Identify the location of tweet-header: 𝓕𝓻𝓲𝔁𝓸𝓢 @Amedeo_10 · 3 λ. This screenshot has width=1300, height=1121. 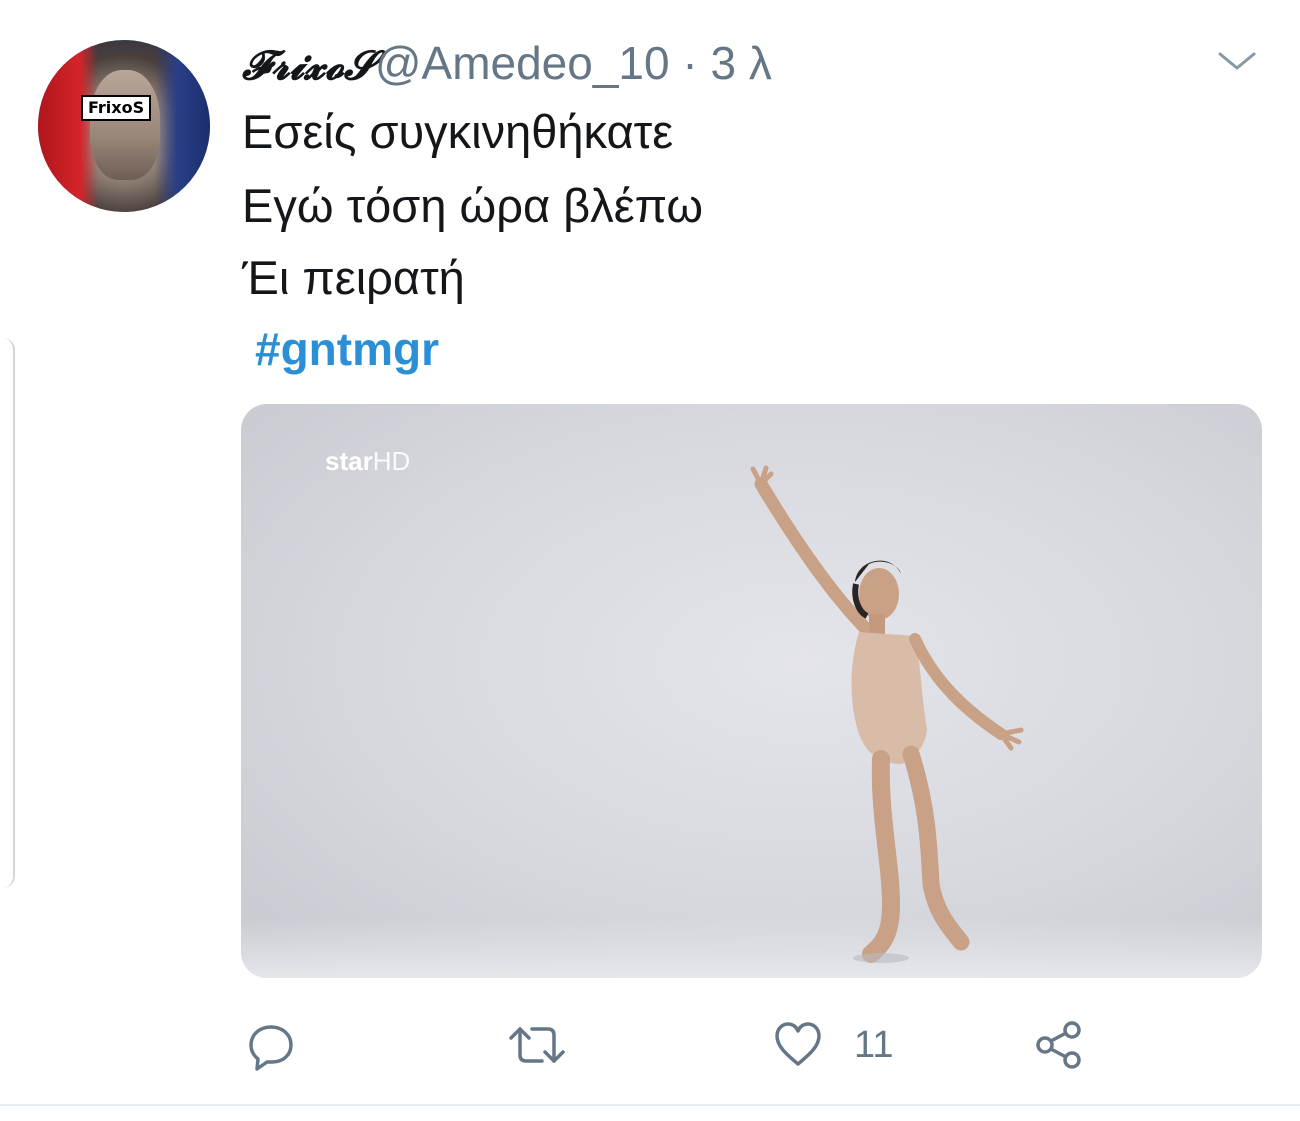
(507, 65).